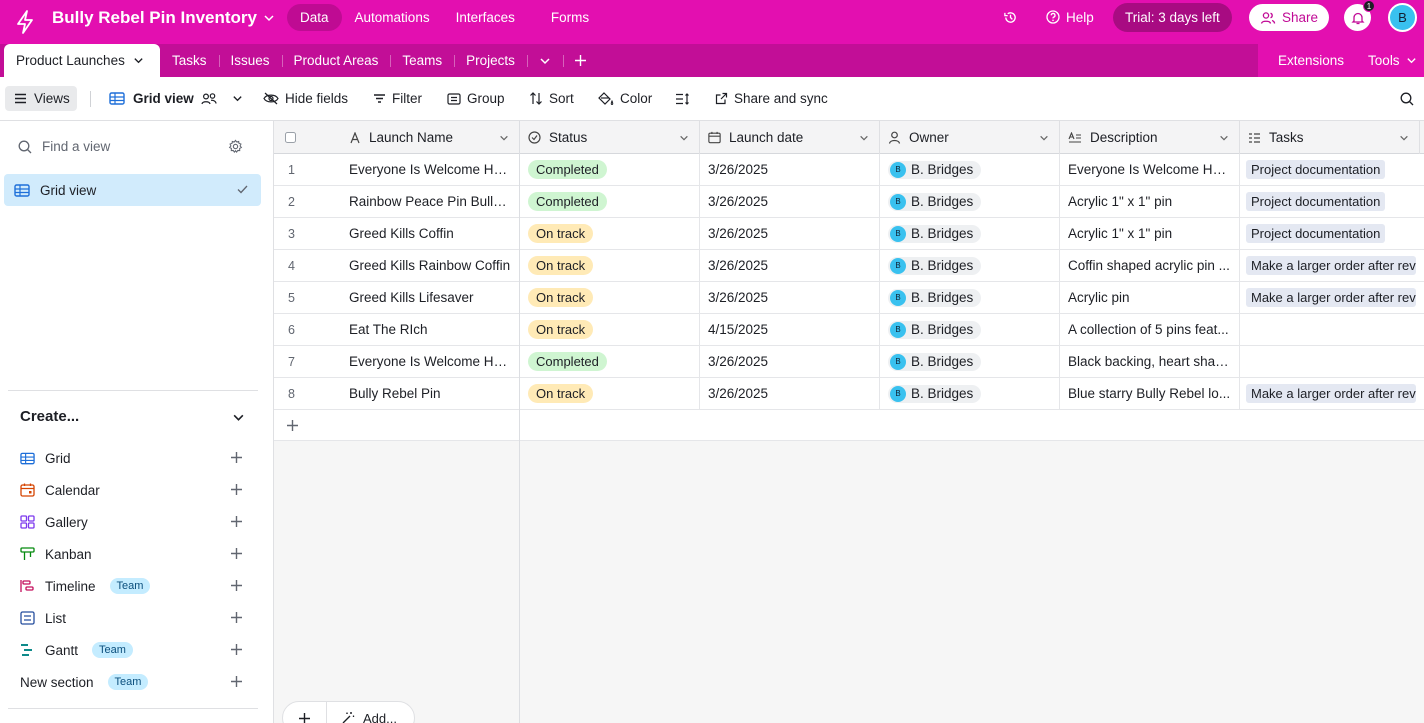  I want to click on group-button: Group, so click(476, 98).